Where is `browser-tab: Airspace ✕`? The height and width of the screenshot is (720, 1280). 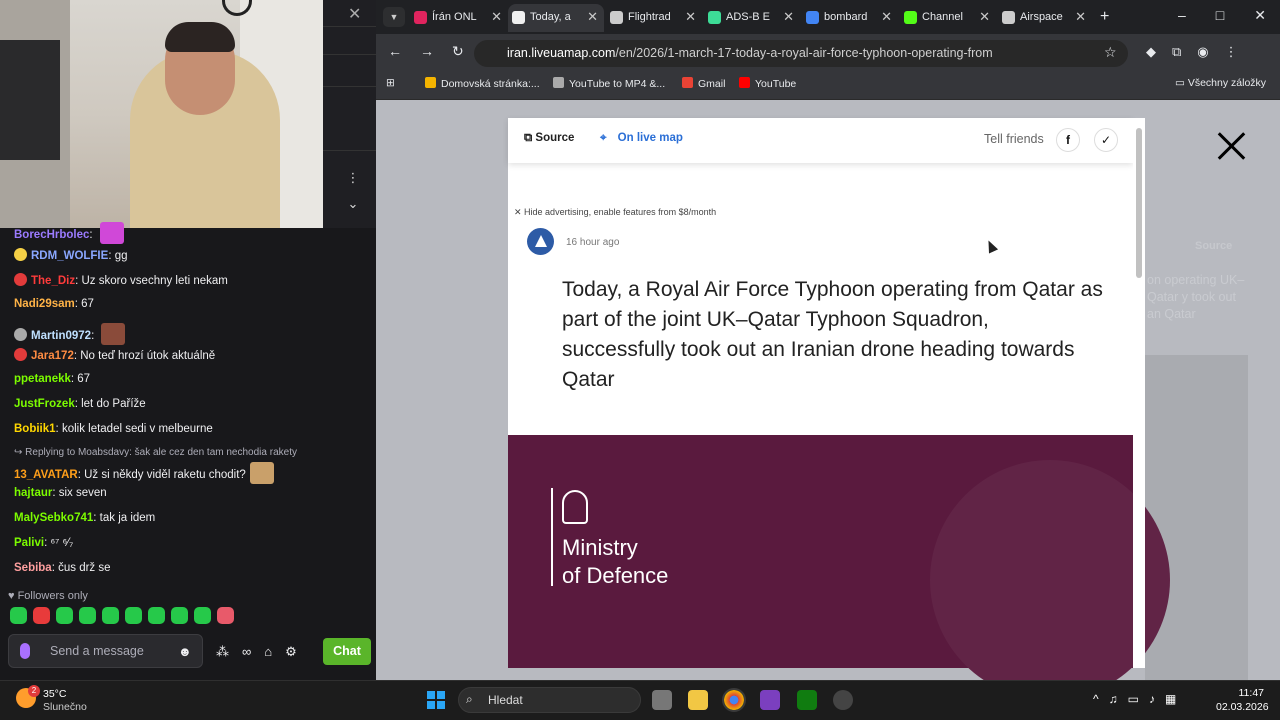 browser-tab: Airspace ✕ is located at coordinates (1045, 18).